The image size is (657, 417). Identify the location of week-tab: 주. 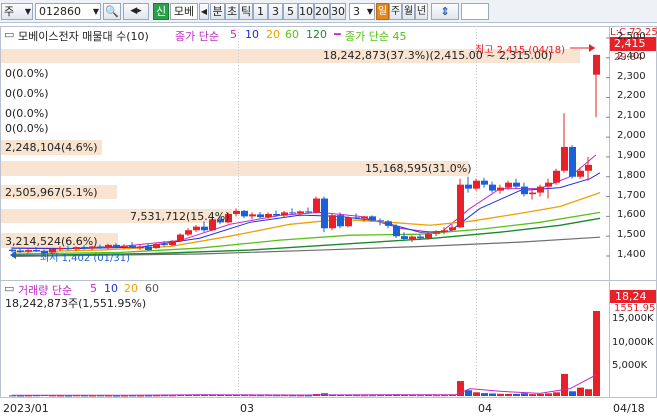
(395, 11).